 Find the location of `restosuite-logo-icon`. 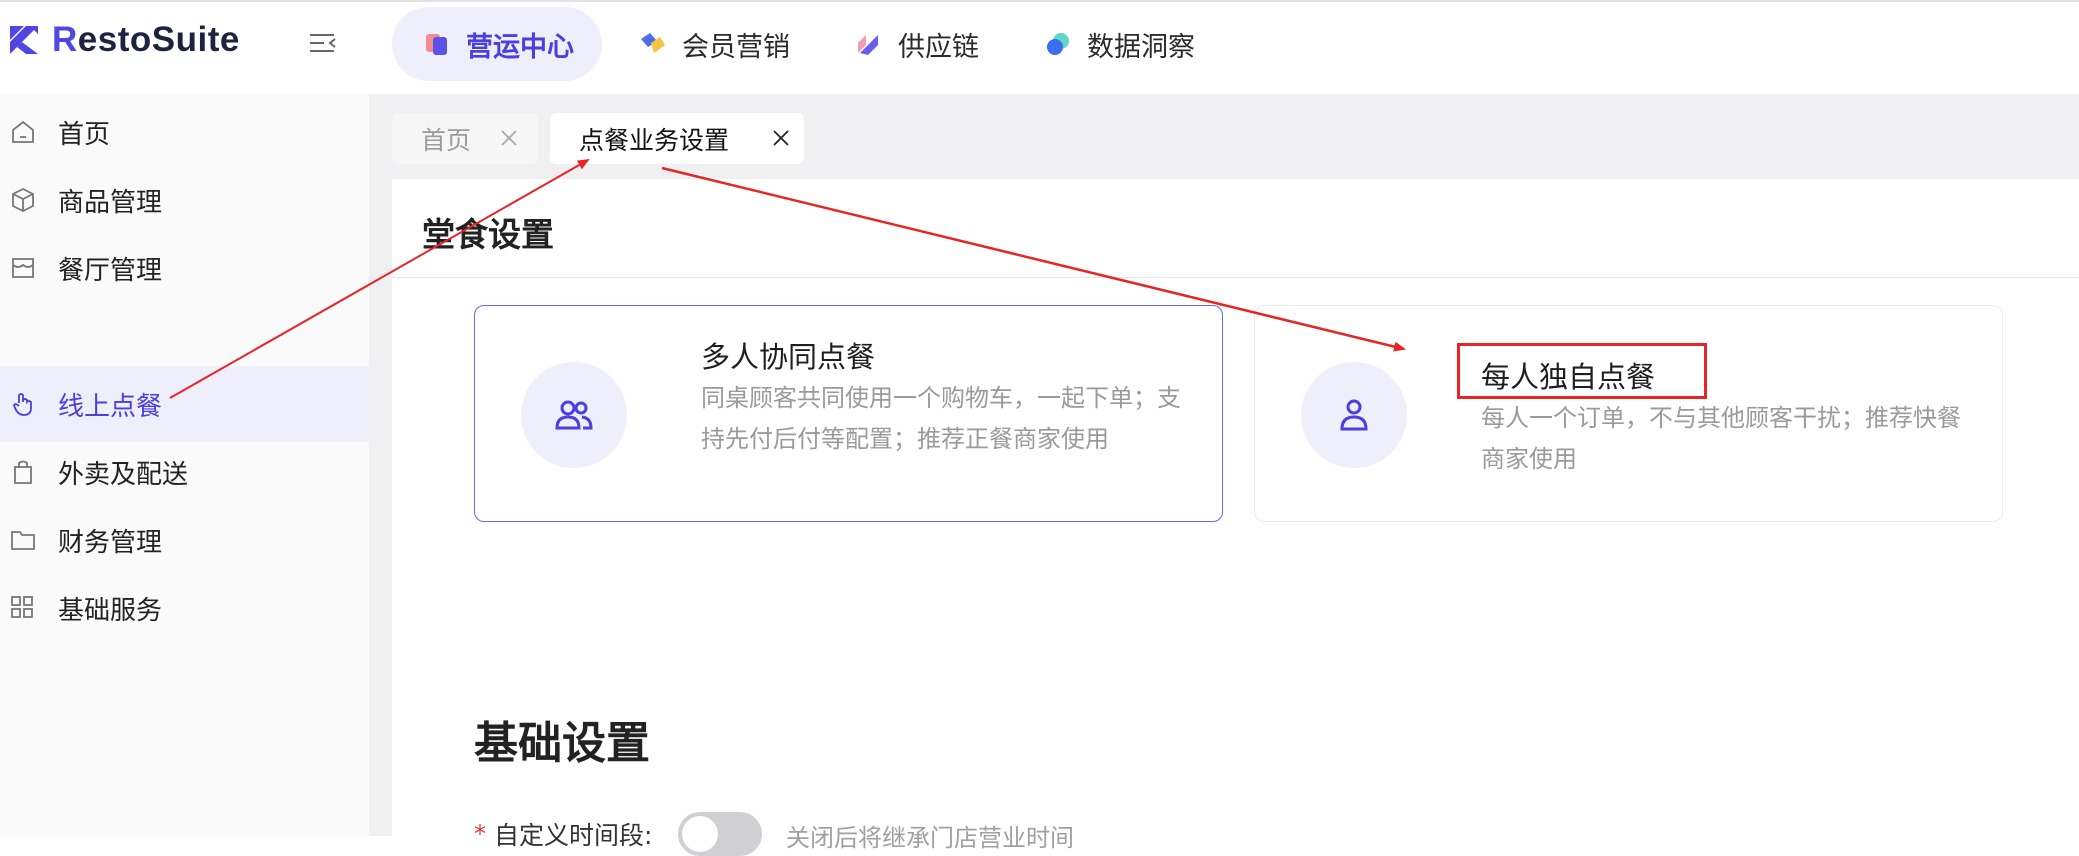

restosuite-logo-icon is located at coordinates (24, 40).